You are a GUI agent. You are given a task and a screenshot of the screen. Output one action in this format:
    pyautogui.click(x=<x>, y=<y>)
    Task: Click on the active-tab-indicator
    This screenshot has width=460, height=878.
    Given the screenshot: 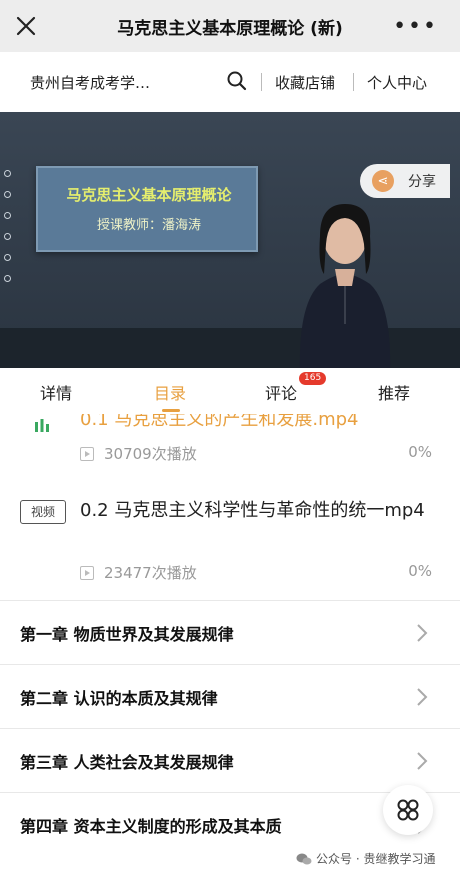 What is the action you would take?
    pyautogui.click(x=171, y=410)
    